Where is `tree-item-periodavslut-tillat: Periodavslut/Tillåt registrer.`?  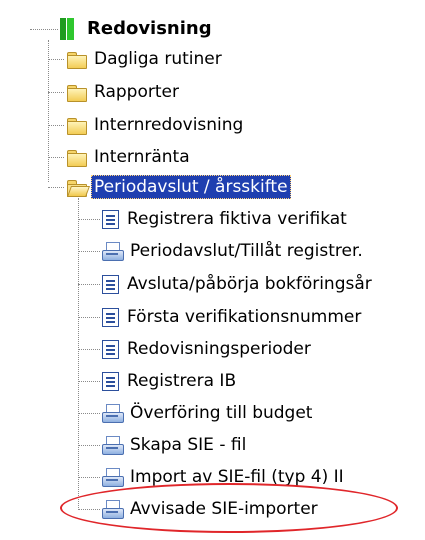 tree-item-periodavslut-tillat: Periodavslut/Tillåt registrer. is located at coordinates (234, 251).